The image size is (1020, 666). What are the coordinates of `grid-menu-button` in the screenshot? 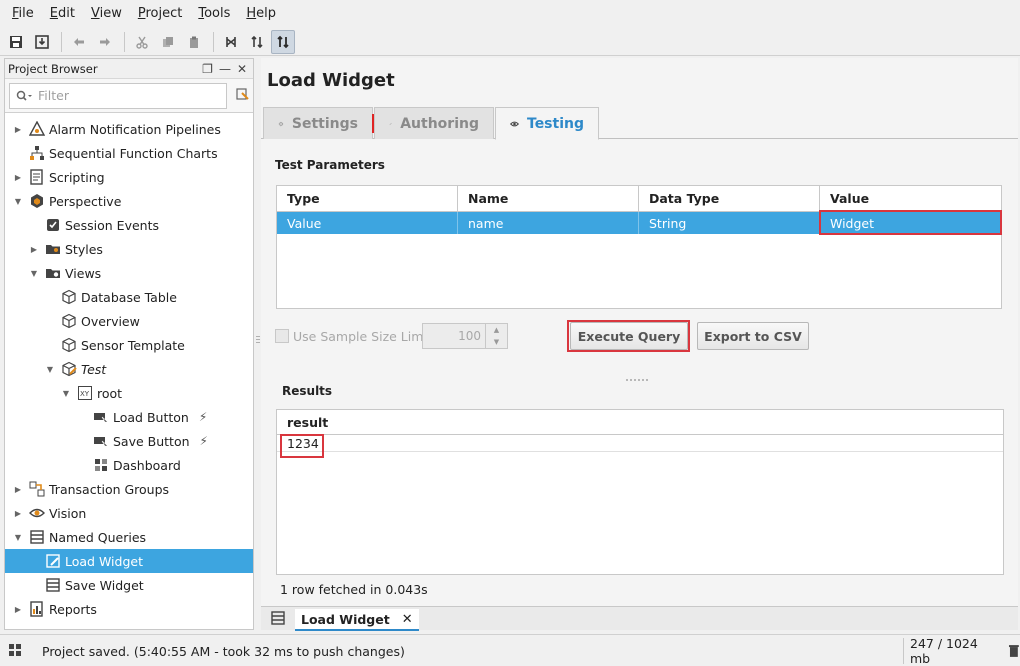 It's located at (15, 651).